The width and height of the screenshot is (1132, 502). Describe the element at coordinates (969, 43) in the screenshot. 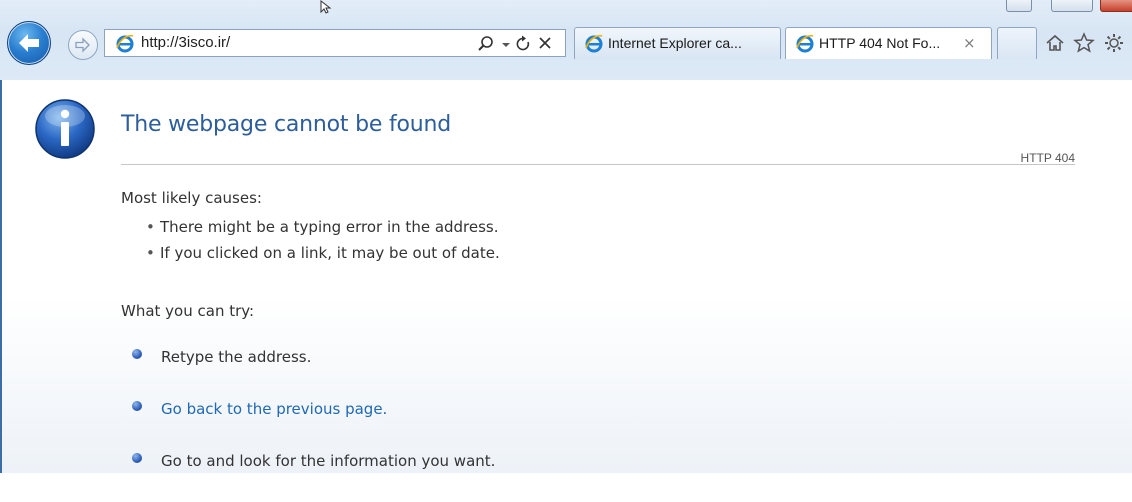

I see `close-tab-icon: ×` at that location.